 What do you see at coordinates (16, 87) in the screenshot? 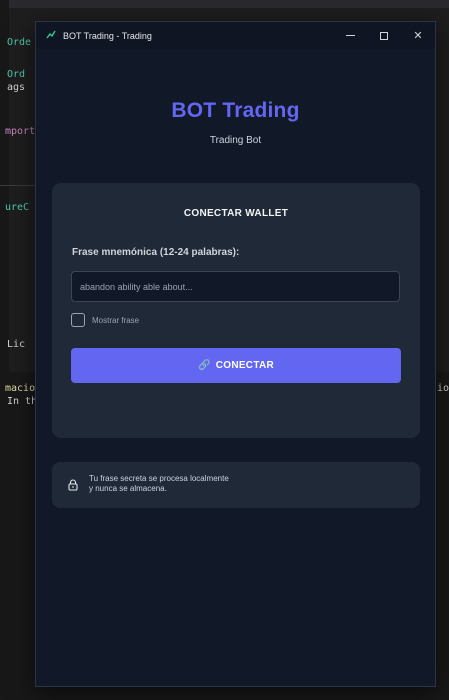
I see `editor-code-line: ags` at bounding box center [16, 87].